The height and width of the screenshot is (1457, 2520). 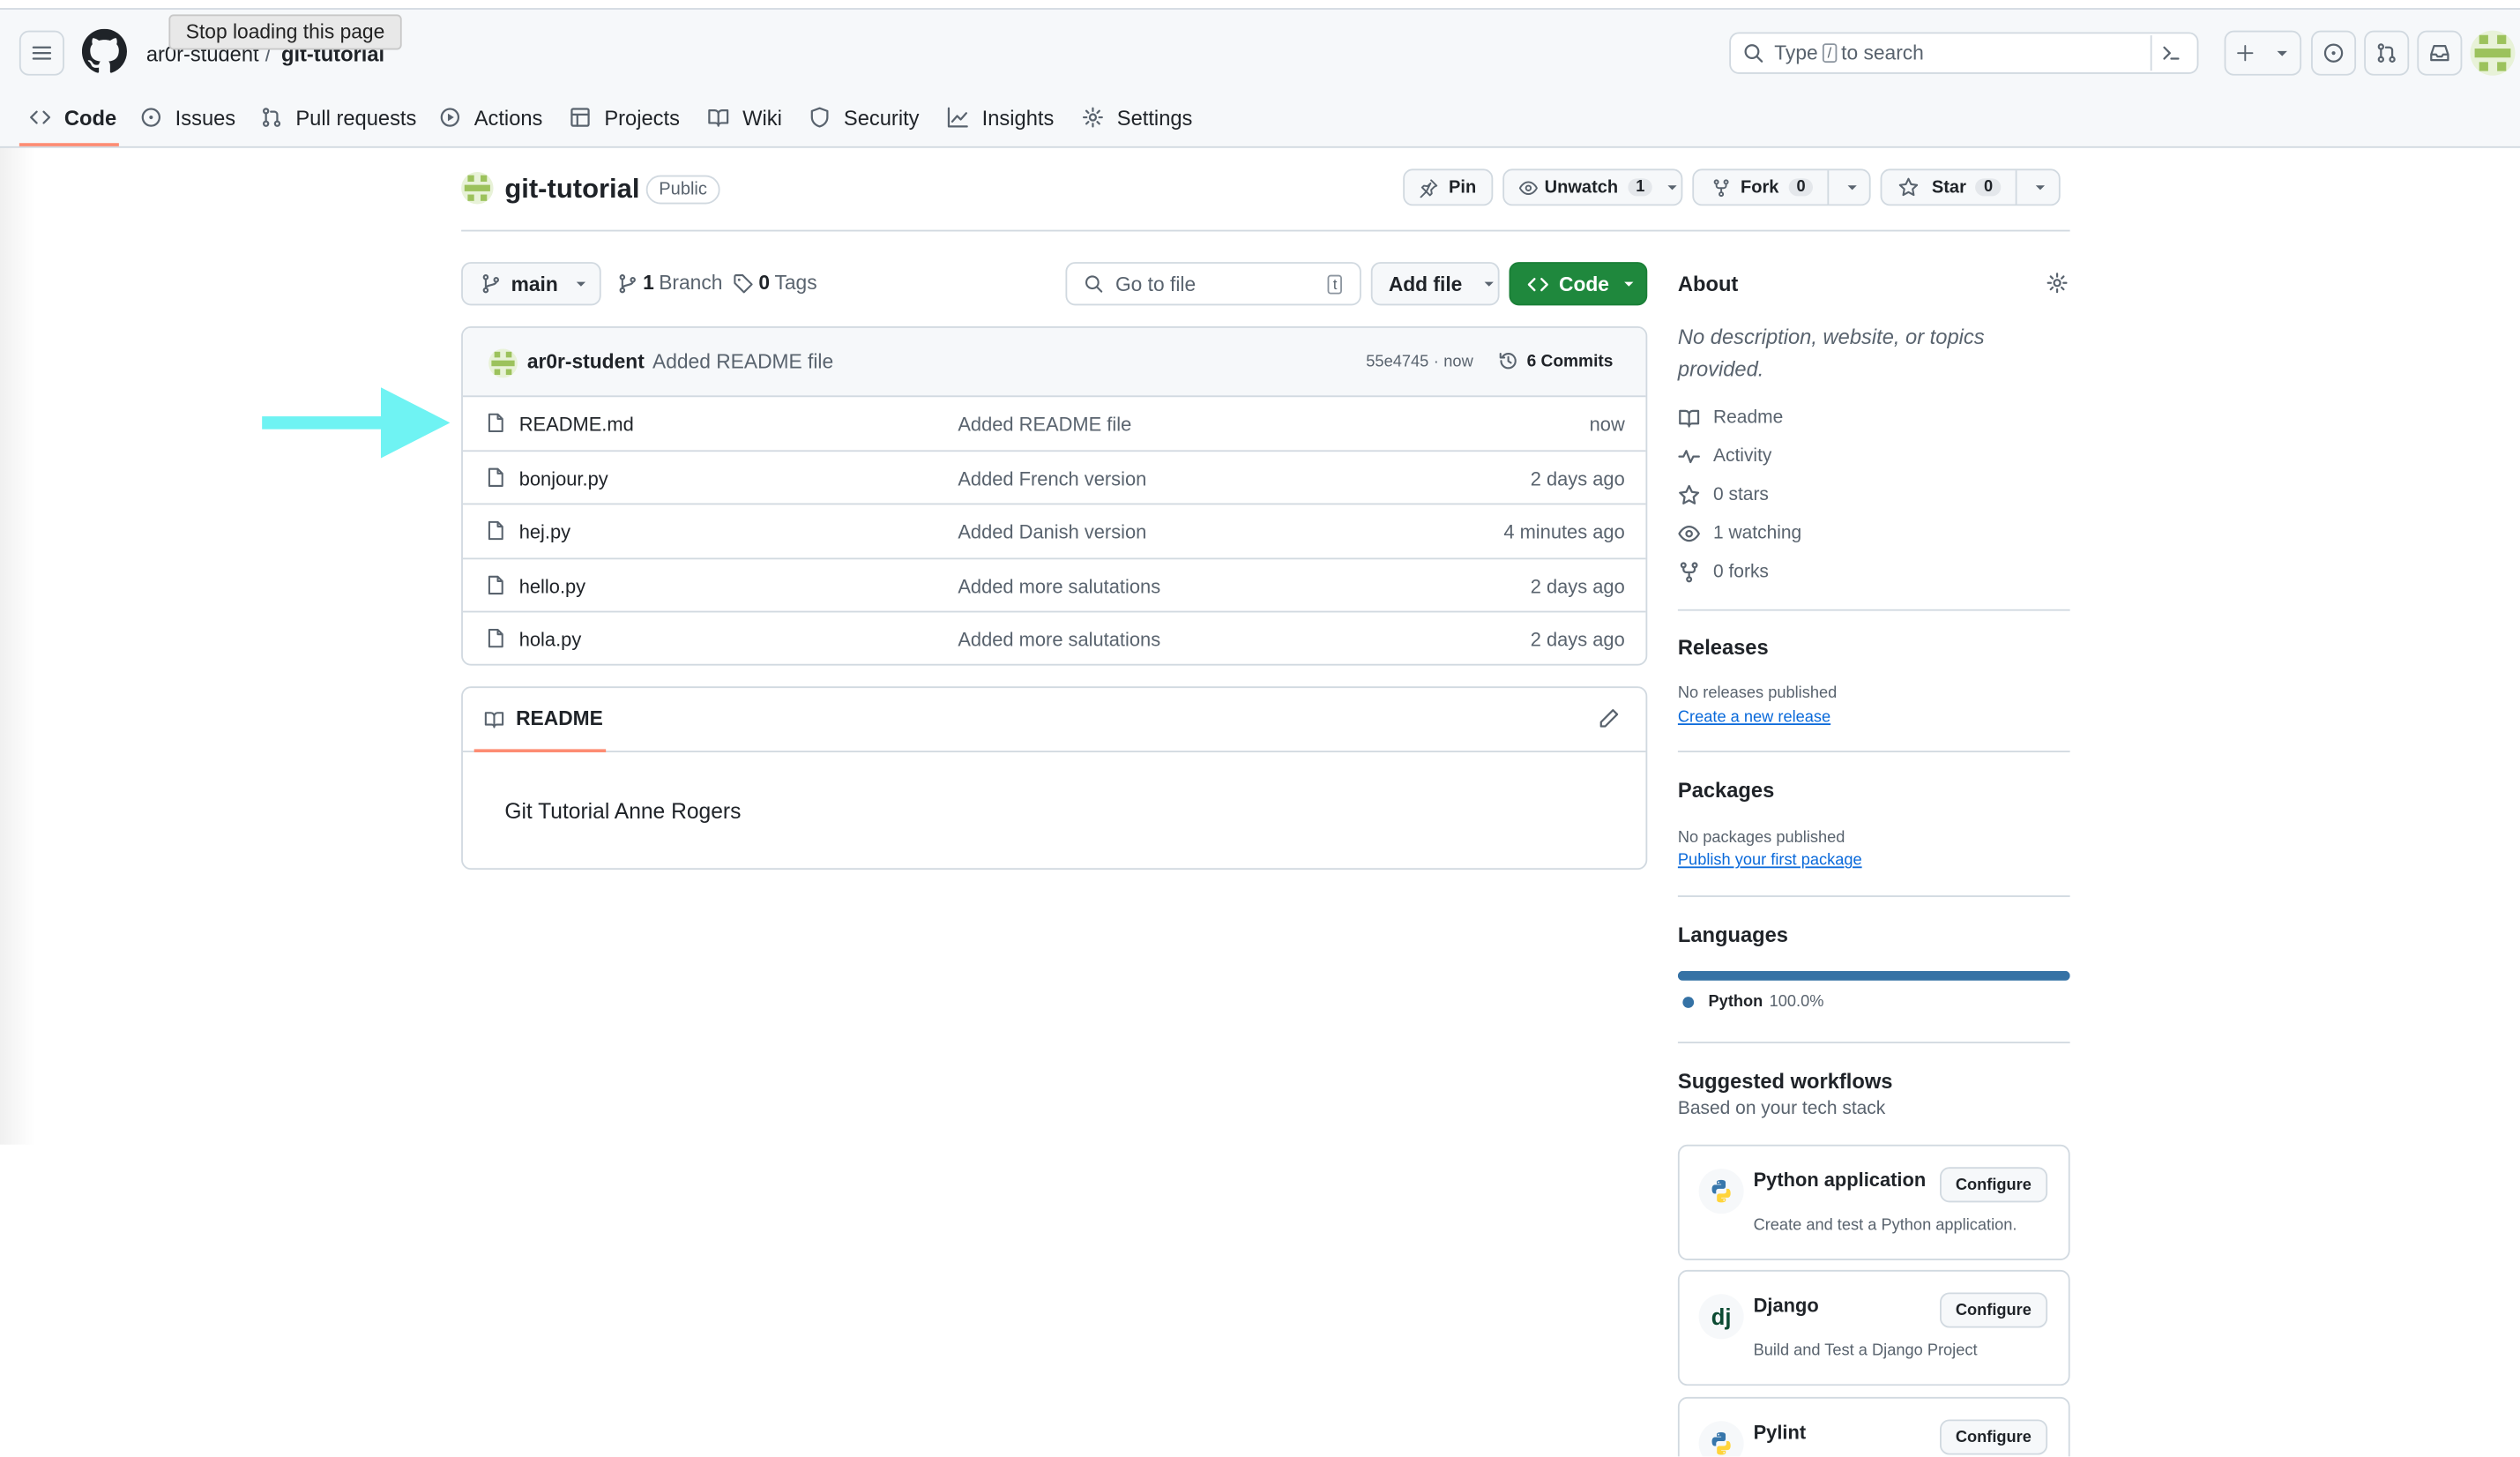 What do you see at coordinates (1970, 187) in the screenshot?
I see `star-button: Star 0` at bounding box center [1970, 187].